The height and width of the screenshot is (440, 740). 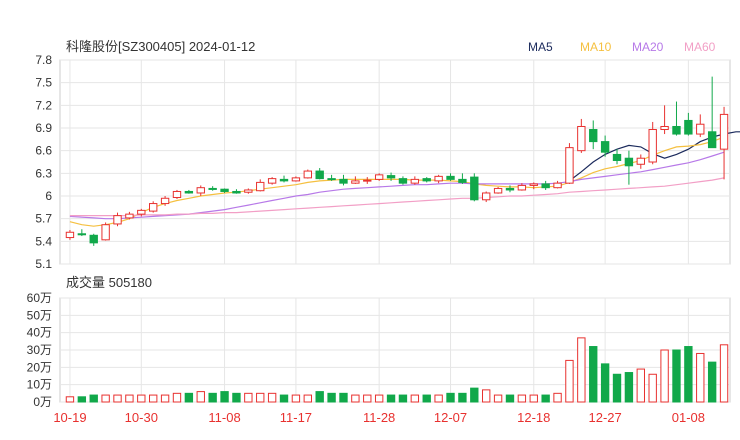 I want to click on chart-title: 科隆股份[SZ300405] 2024-01-12, so click(x=160, y=46).